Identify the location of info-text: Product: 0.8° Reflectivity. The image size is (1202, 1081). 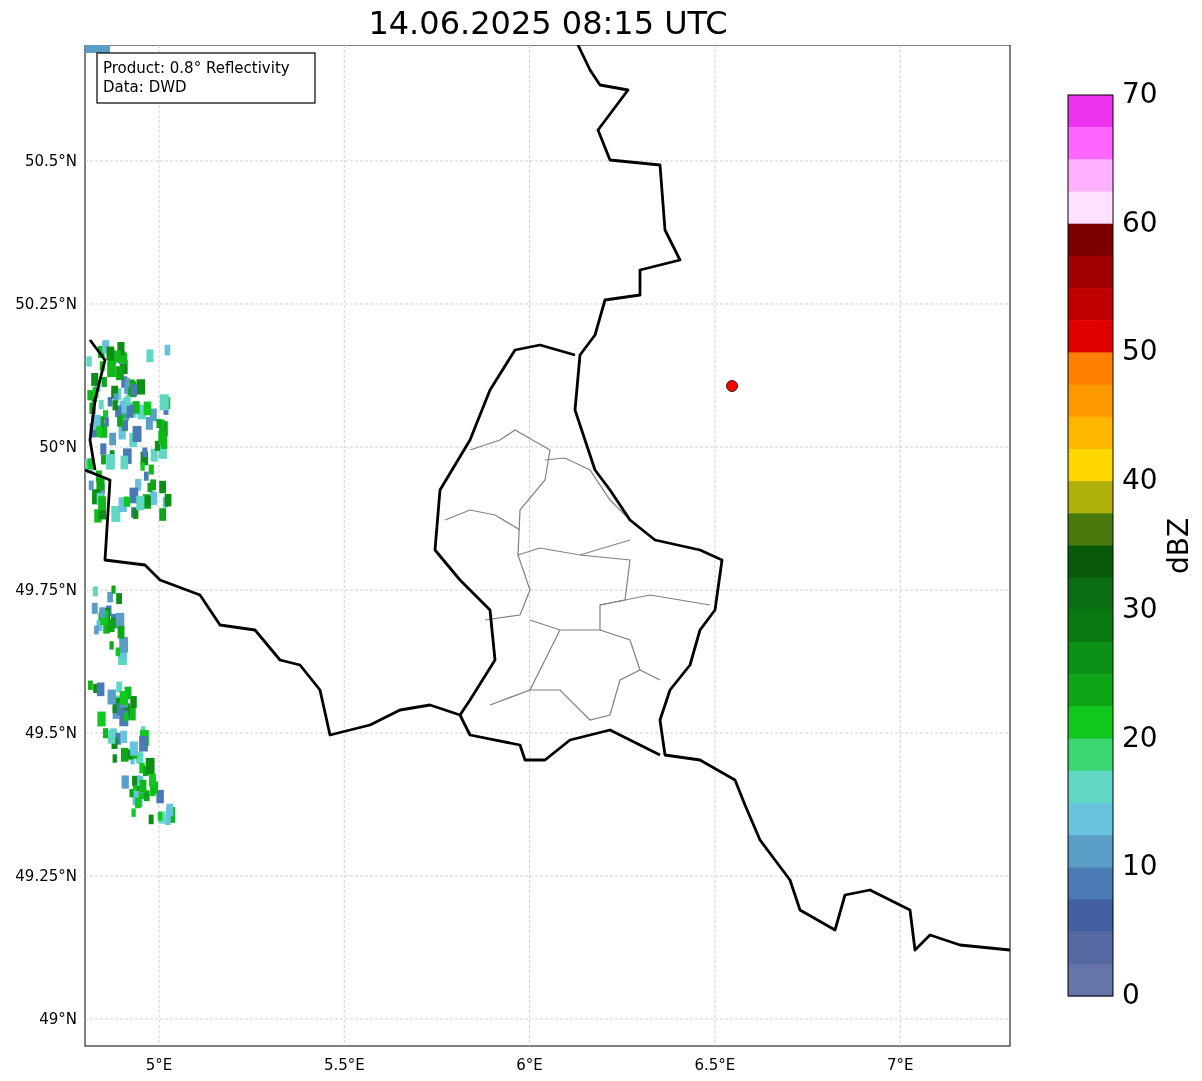
(196, 68).